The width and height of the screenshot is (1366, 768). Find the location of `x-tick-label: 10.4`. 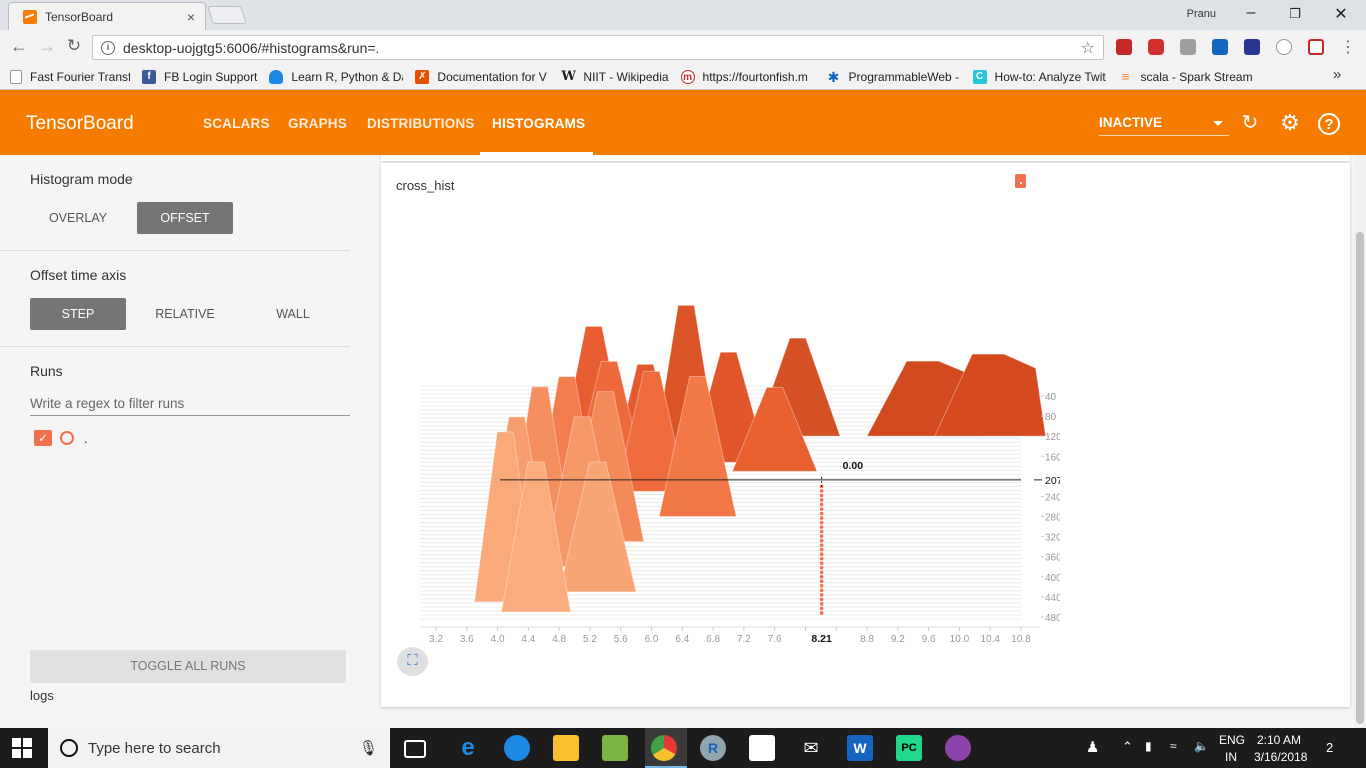

x-tick-label: 10.4 is located at coordinates (990, 639).